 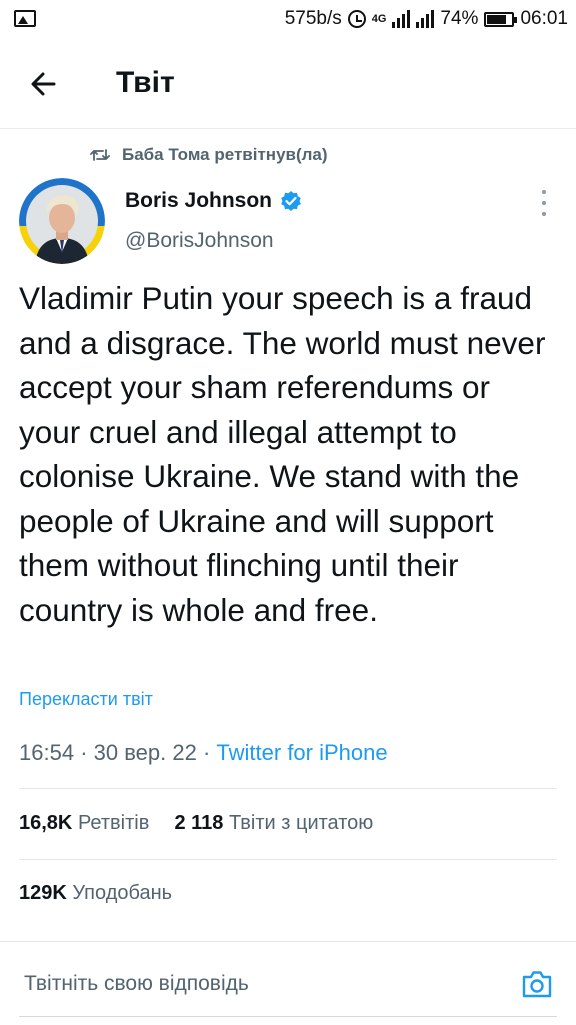 What do you see at coordinates (43, 893) in the screenshot?
I see `likes-count: 129K` at bounding box center [43, 893].